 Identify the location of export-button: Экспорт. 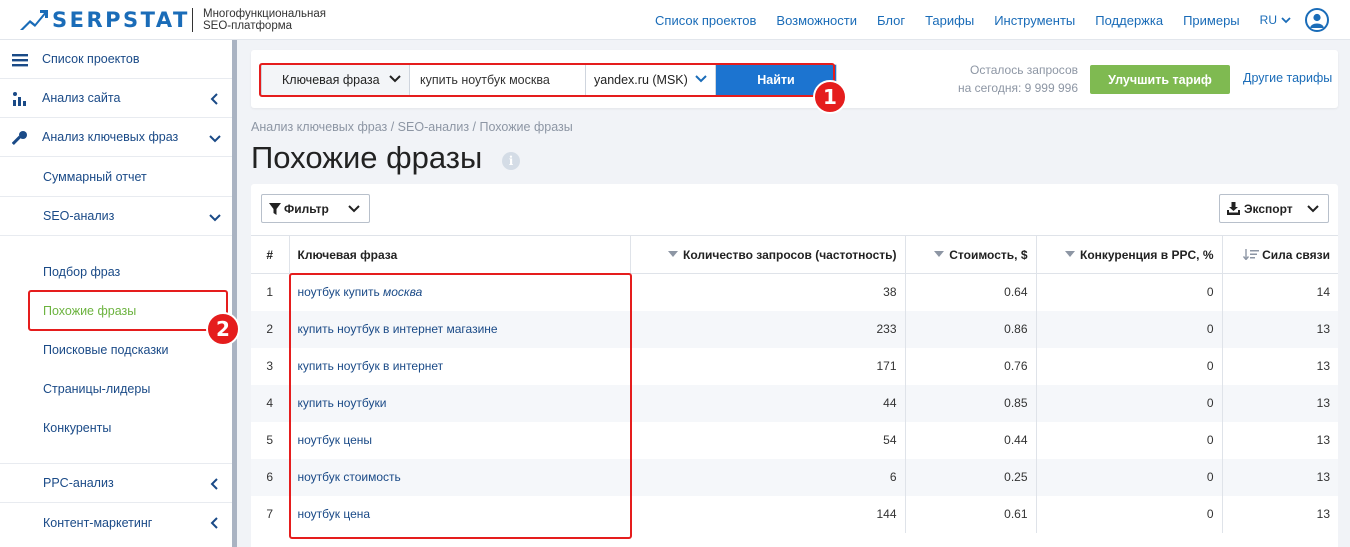
(1274, 208).